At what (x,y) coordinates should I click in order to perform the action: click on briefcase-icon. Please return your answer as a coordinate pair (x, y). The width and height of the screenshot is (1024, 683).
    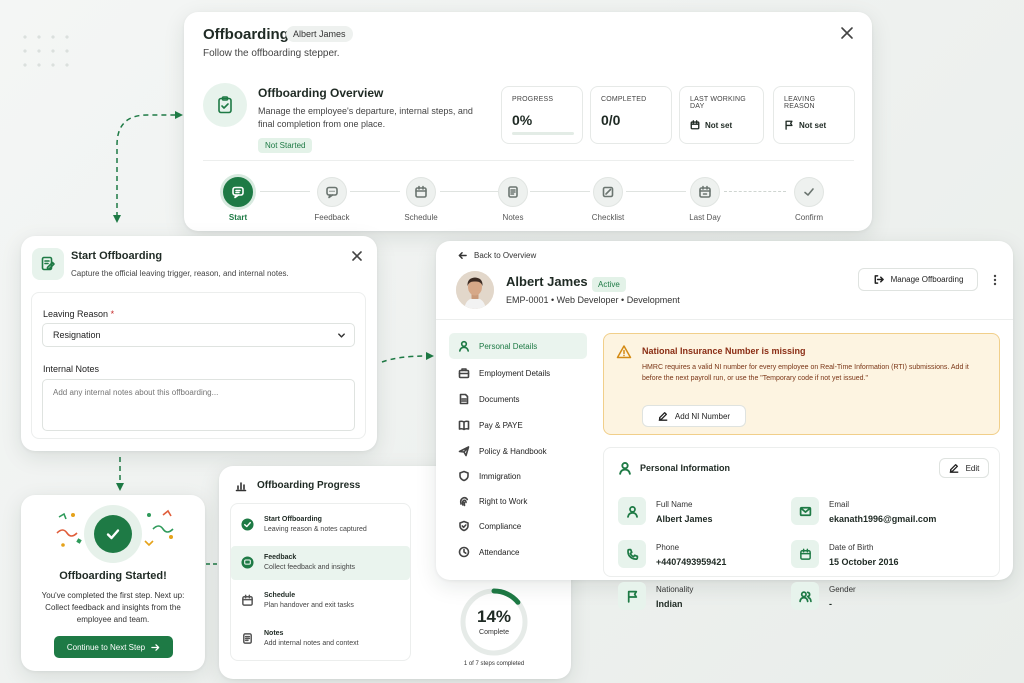
    Looking at the image, I should click on (464, 373).